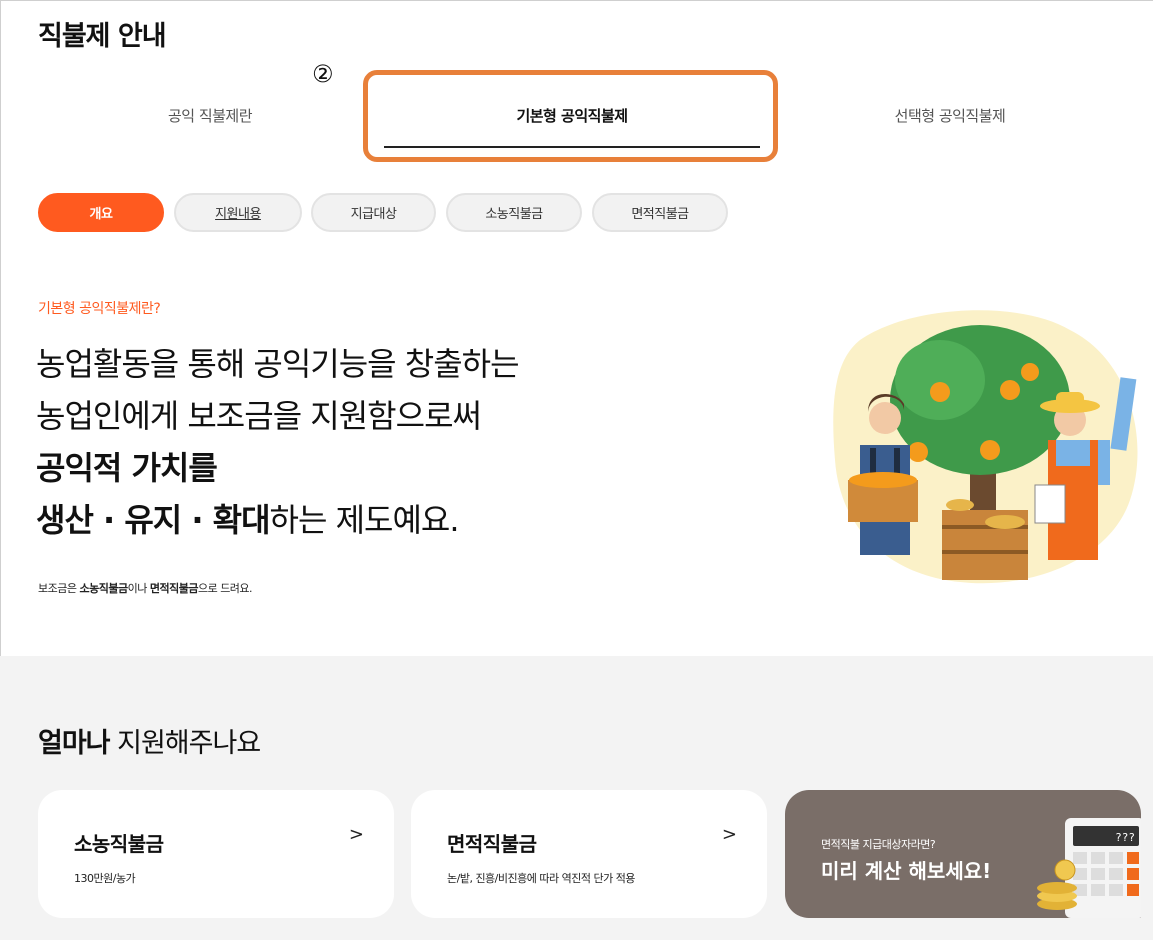  Describe the element at coordinates (99, 309) in the screenshot. I see `intro-label: 기본형 공익직불제란?` at that location.